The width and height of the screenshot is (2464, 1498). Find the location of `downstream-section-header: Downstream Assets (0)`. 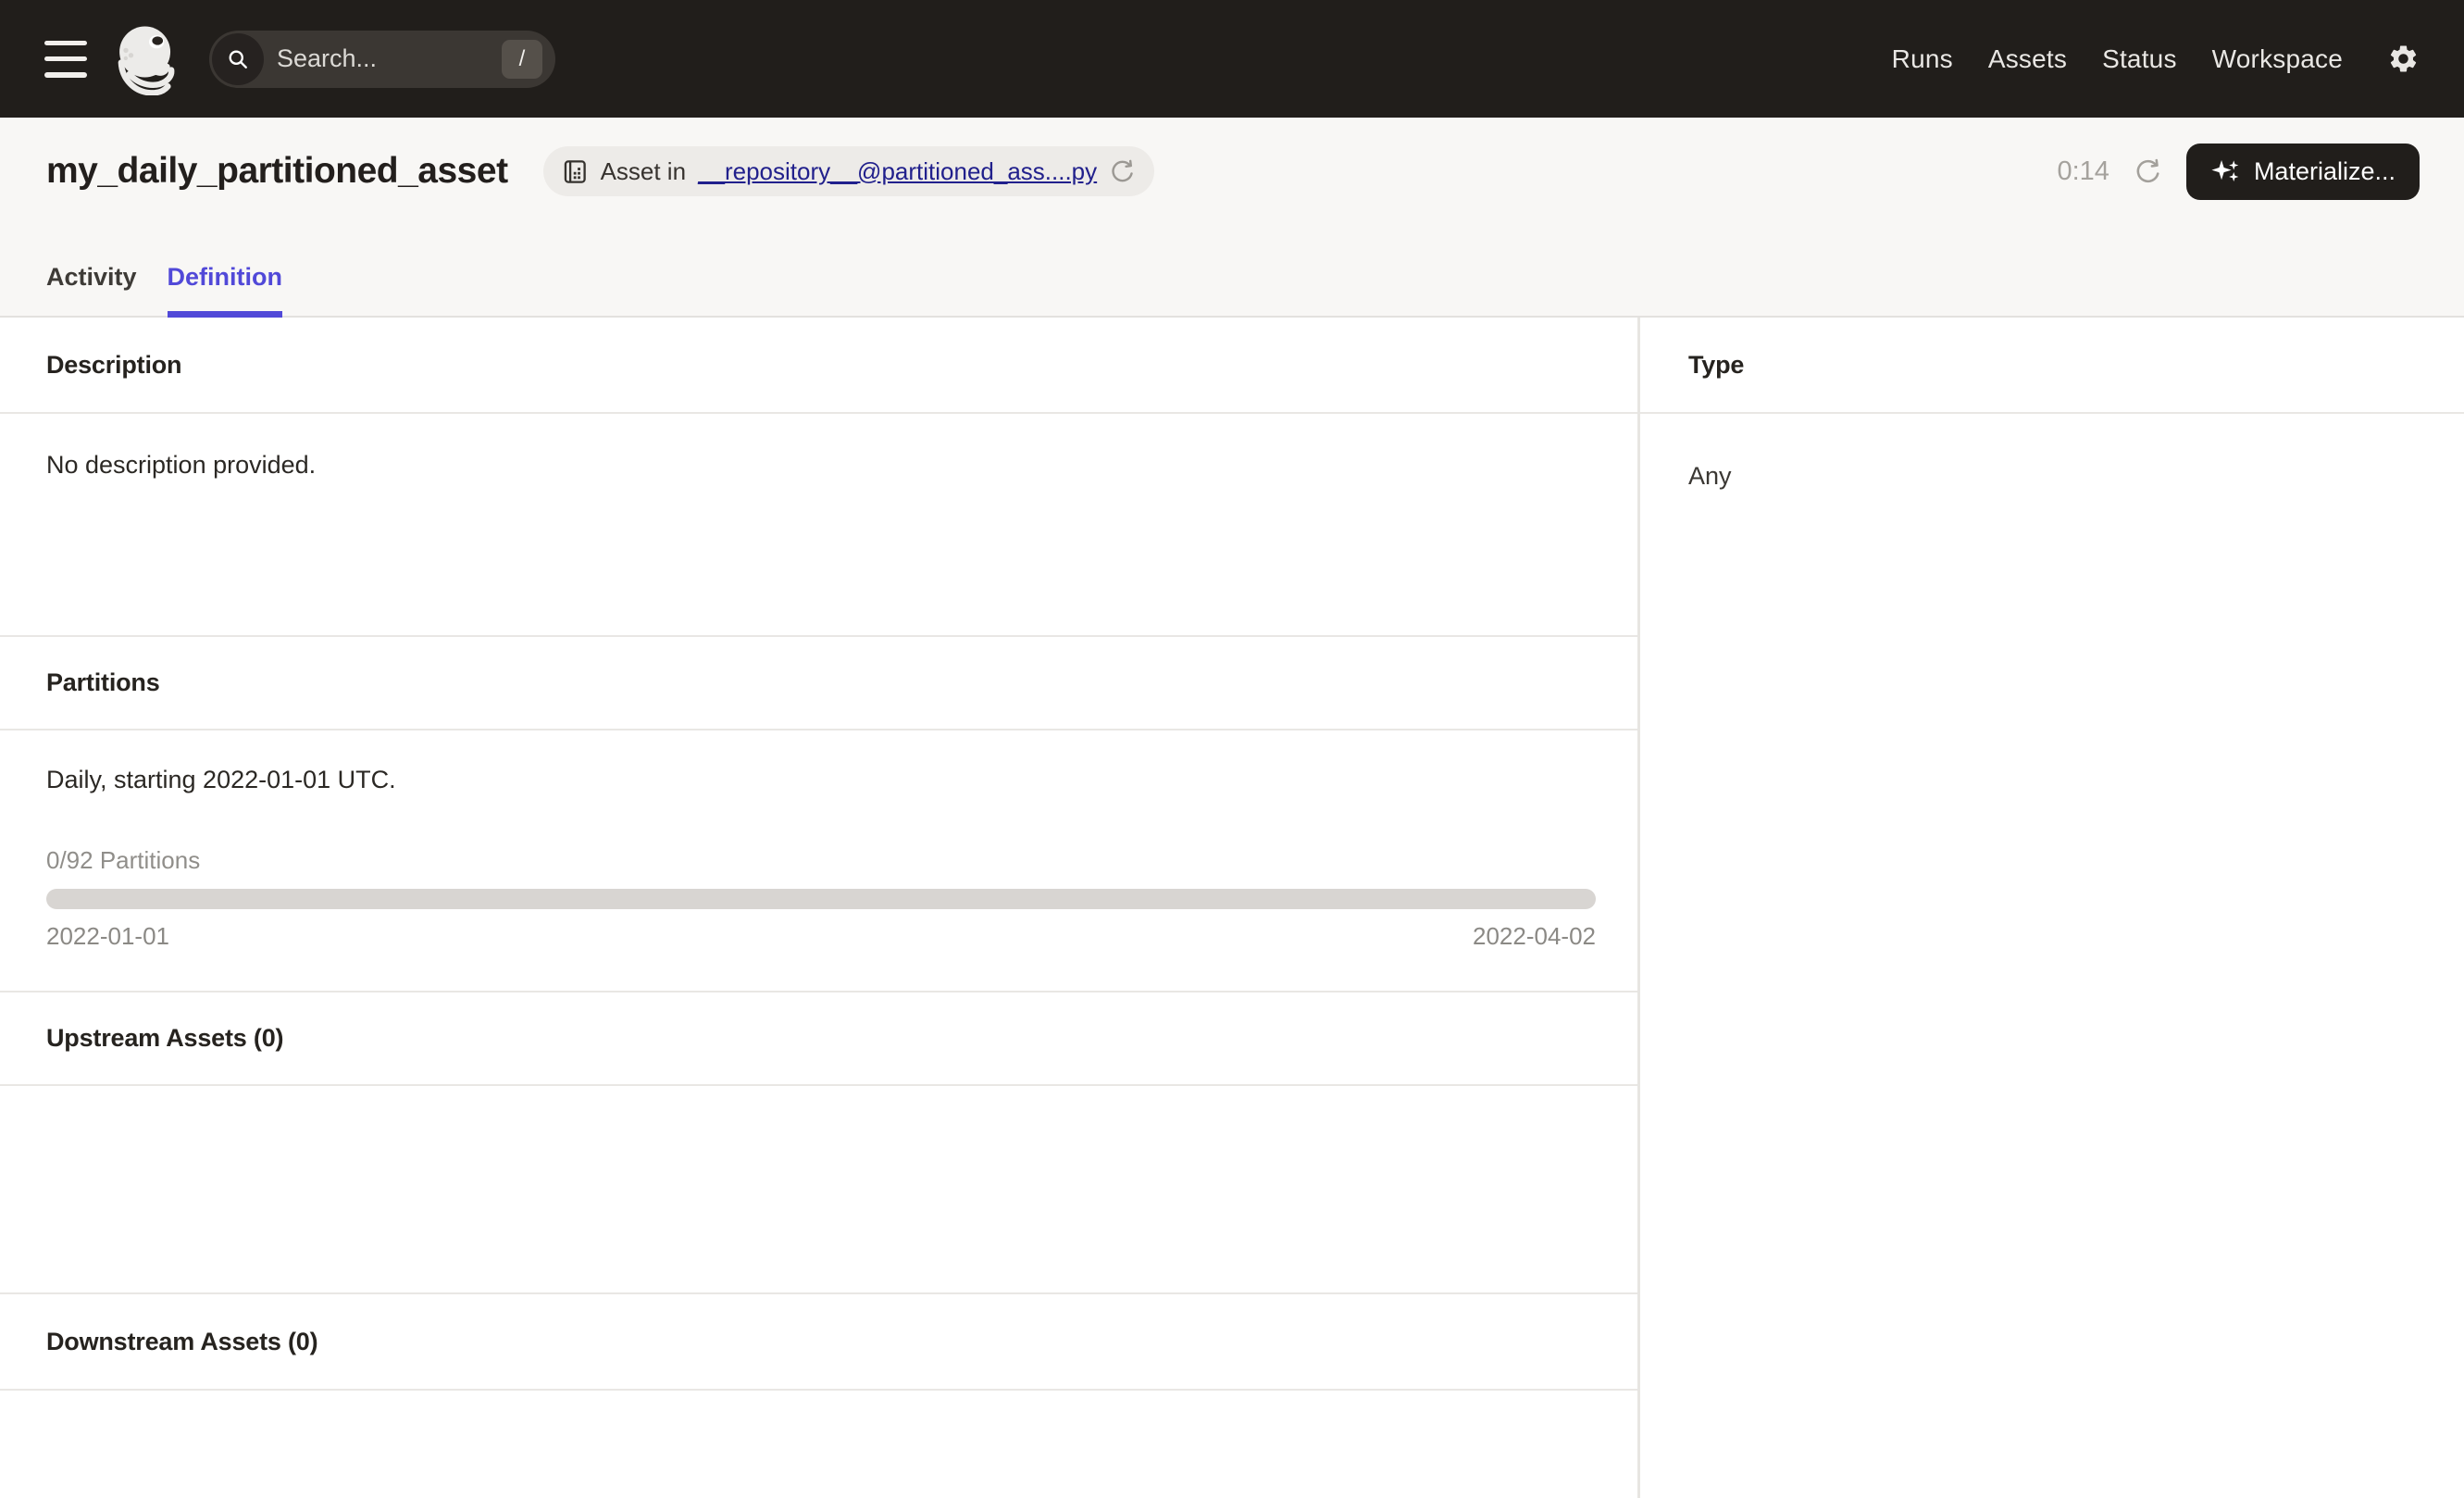

downstream-section-header: Downstream Assets (0) is located at coordinates (818, 1342).